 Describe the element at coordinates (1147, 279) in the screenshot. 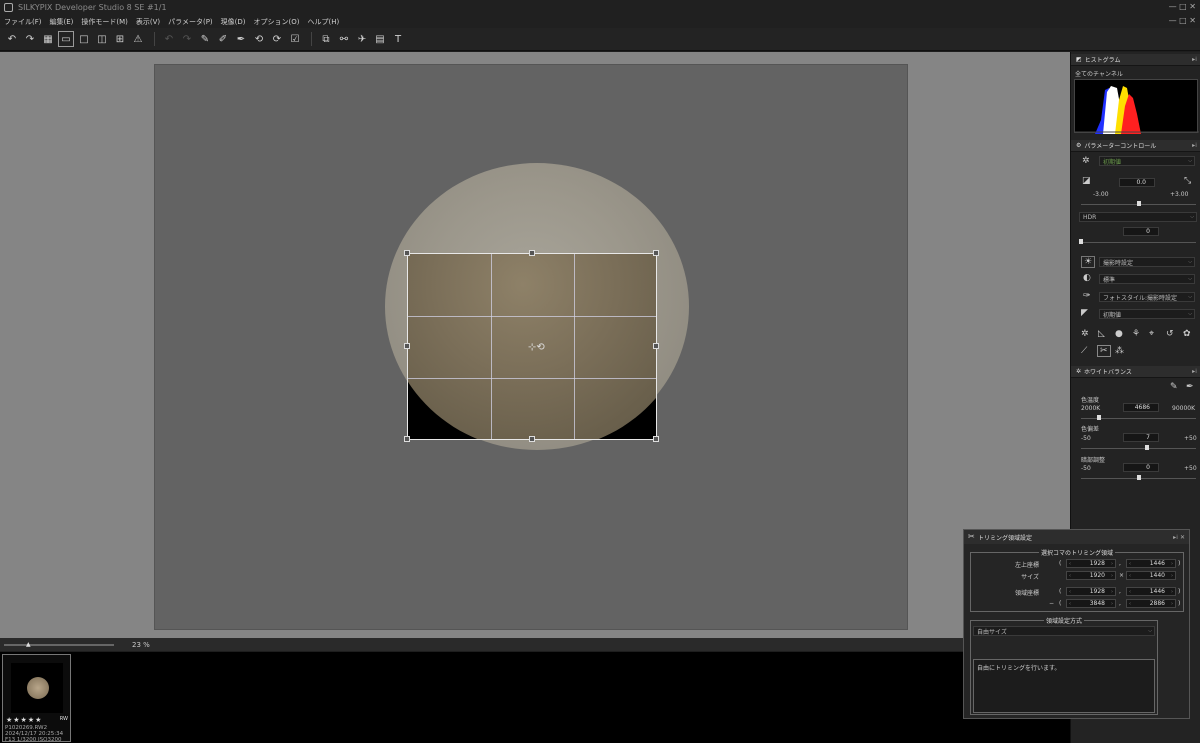

I see `tone-dropdown: 標準 ⌵` at that location.